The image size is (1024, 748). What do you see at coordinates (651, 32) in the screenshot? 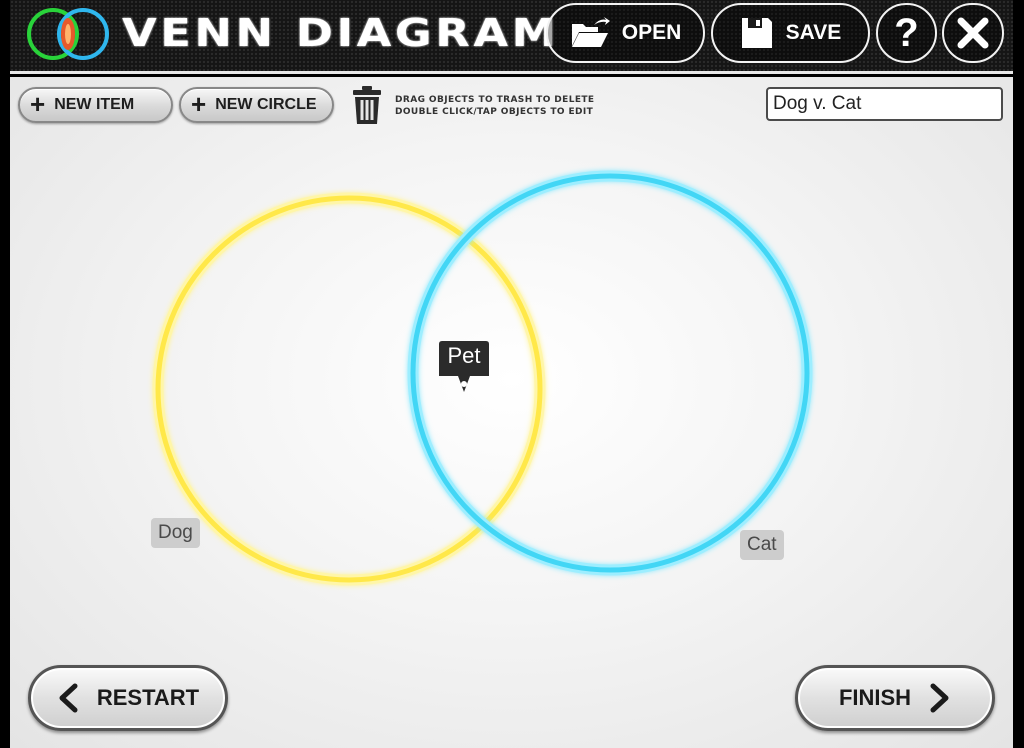
I see `open-label: OPEN` at bounding box center [651, 32].